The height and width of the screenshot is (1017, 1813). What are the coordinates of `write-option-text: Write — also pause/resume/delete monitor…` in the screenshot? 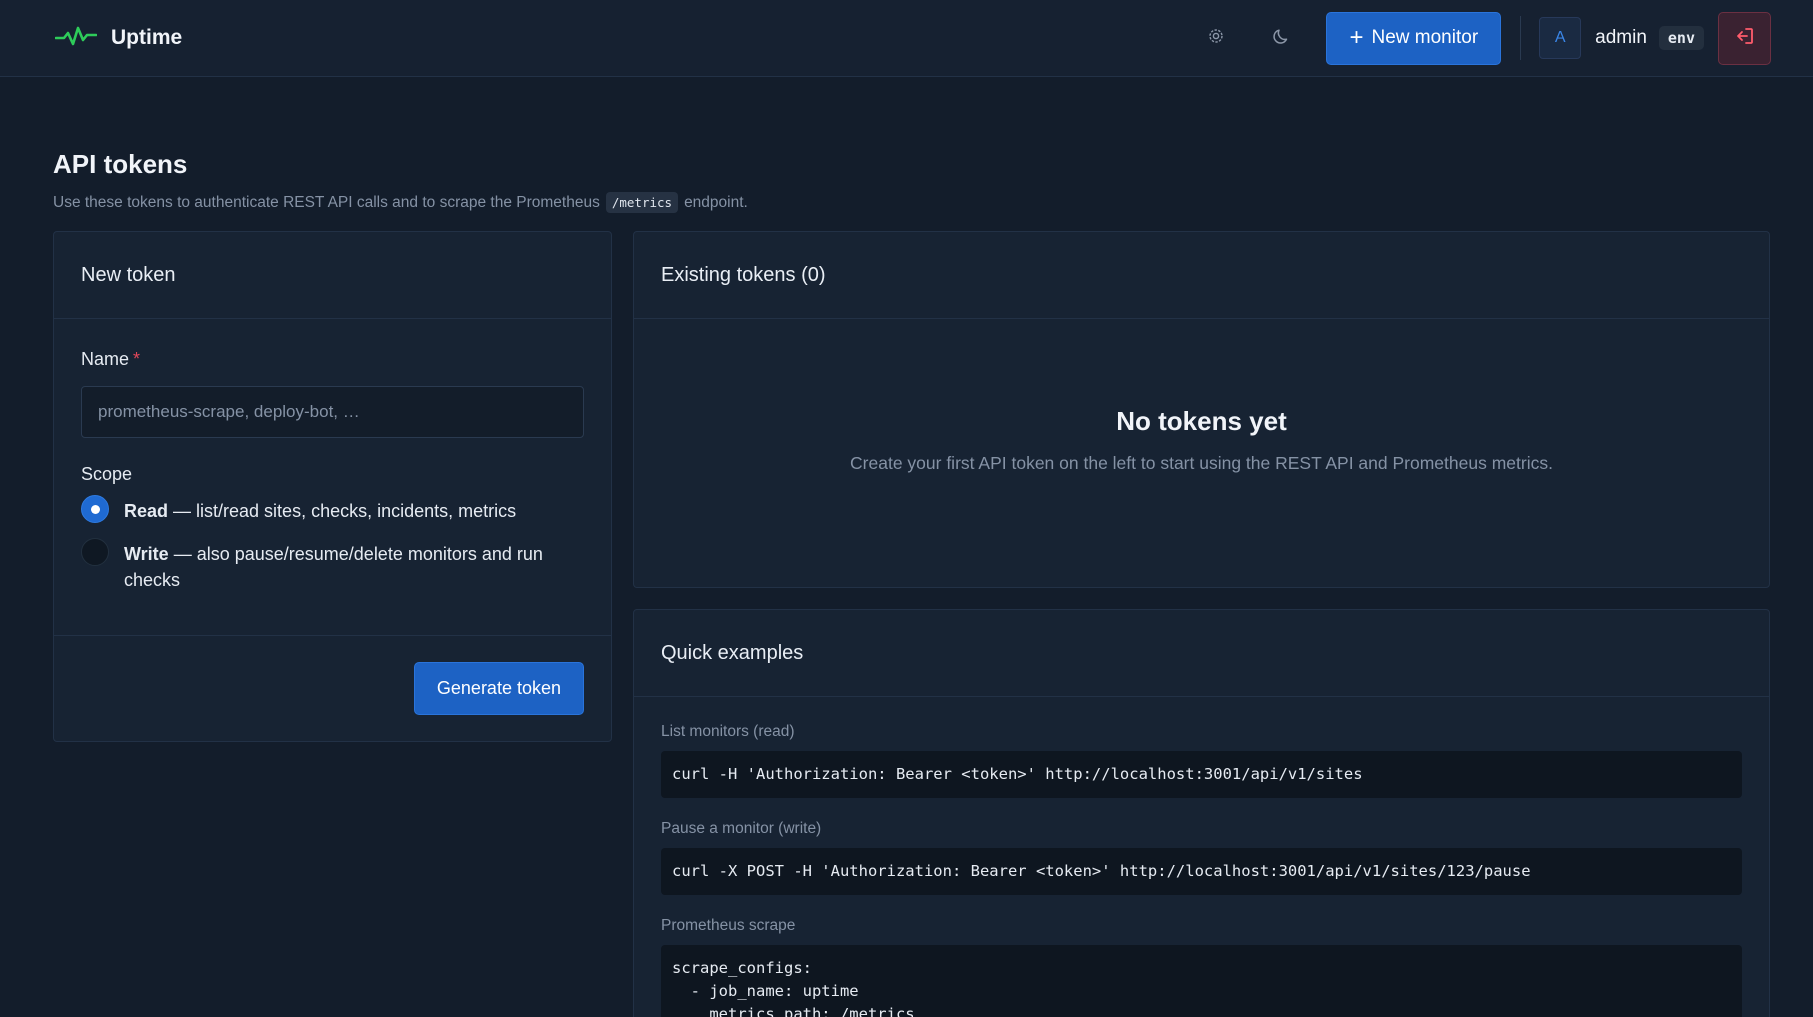 It's located at (354, 567).